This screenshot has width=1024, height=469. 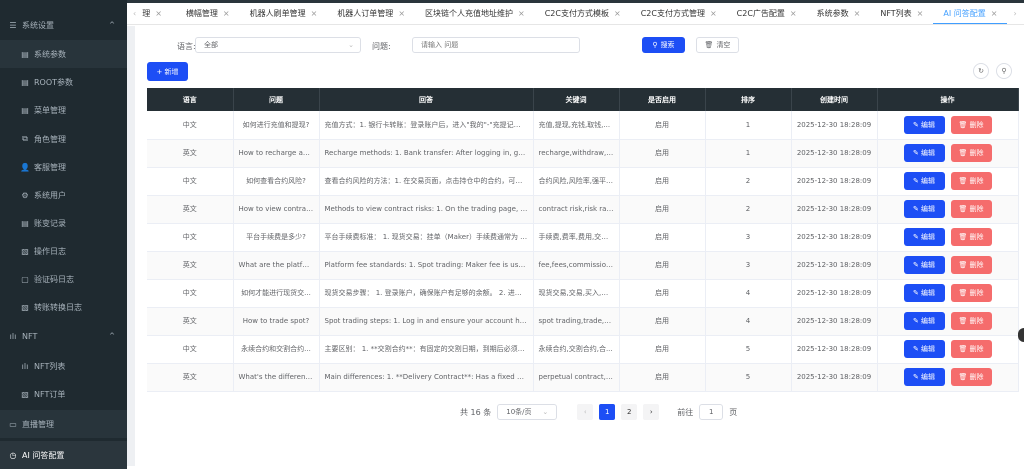 I want to click on sidebar-item: ▧ 转账转换日志, so click(x=63, y=307).